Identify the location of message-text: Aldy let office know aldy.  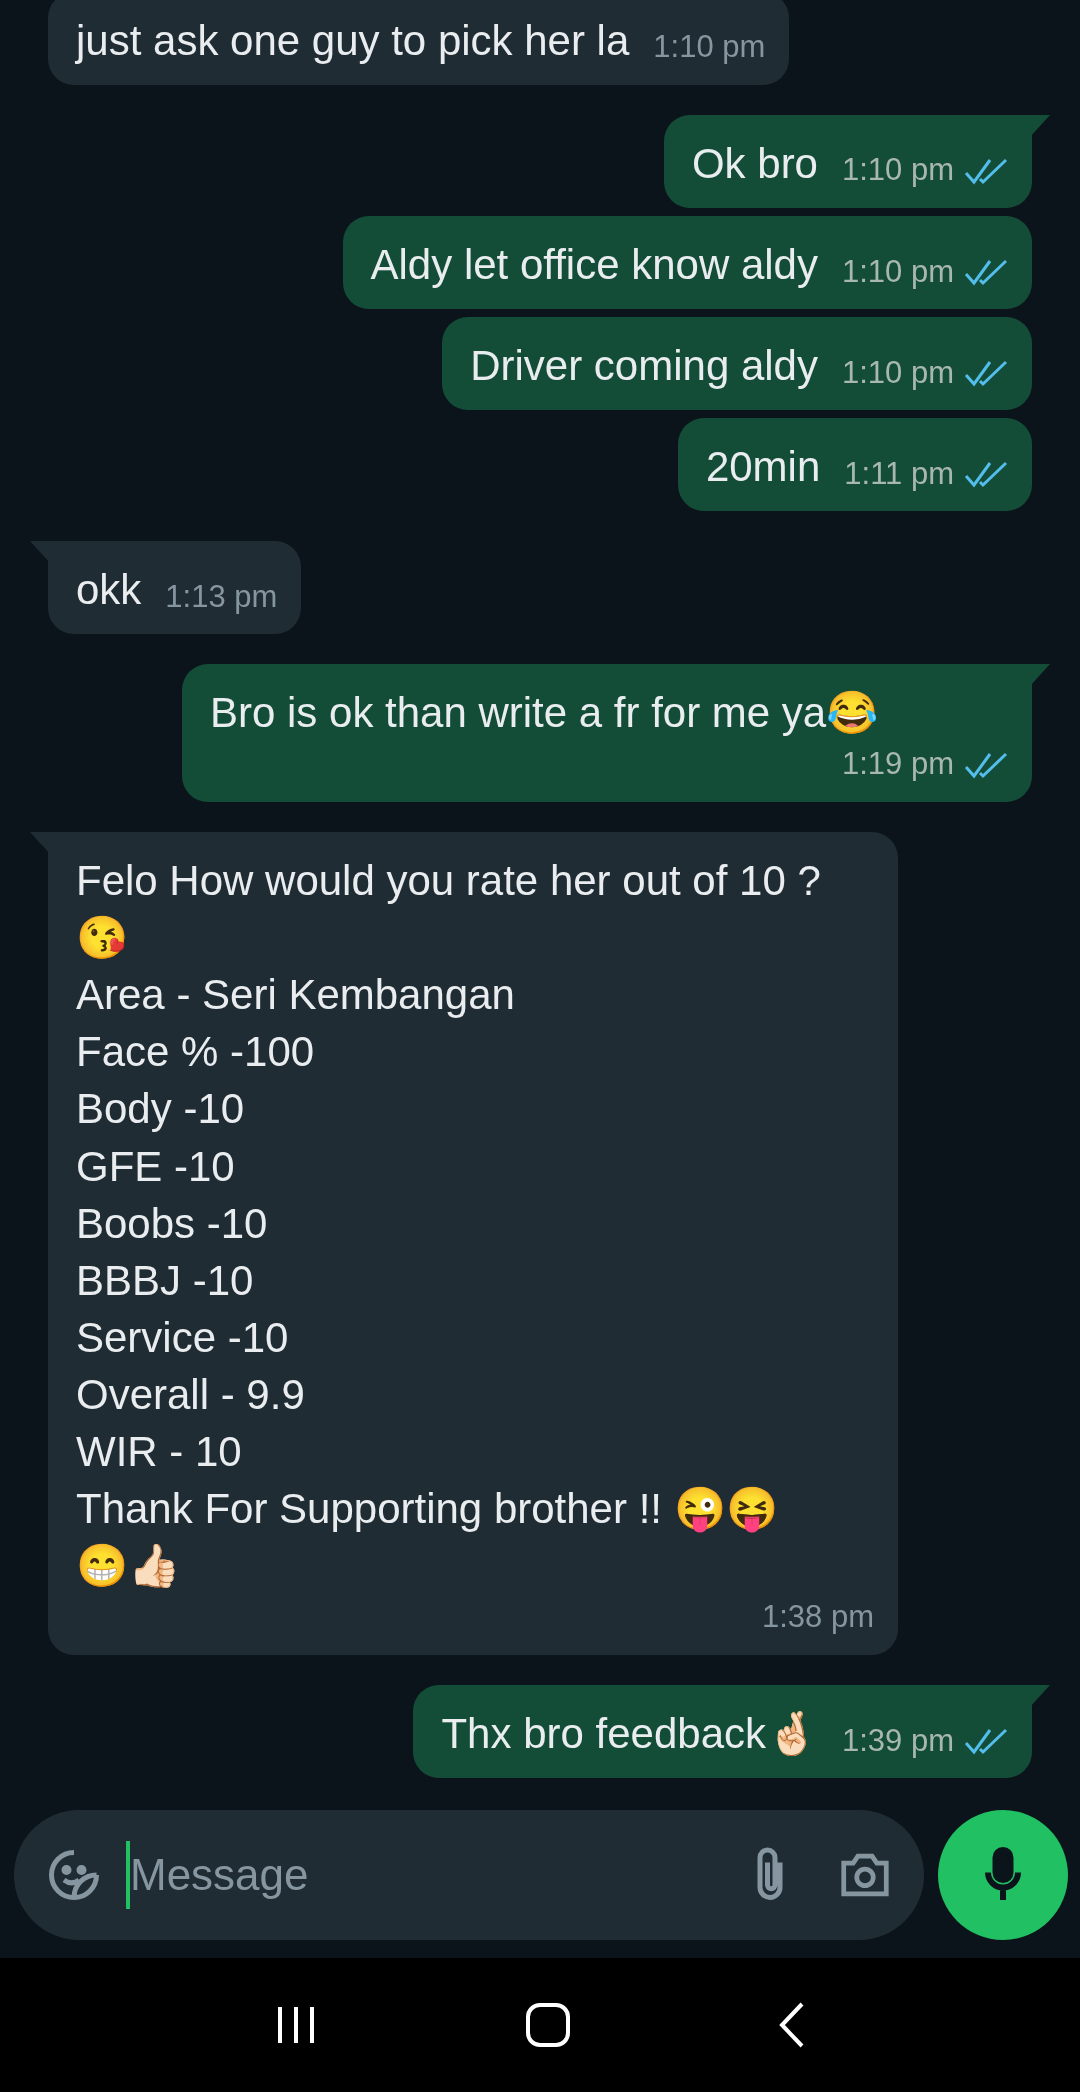
(594, 264).